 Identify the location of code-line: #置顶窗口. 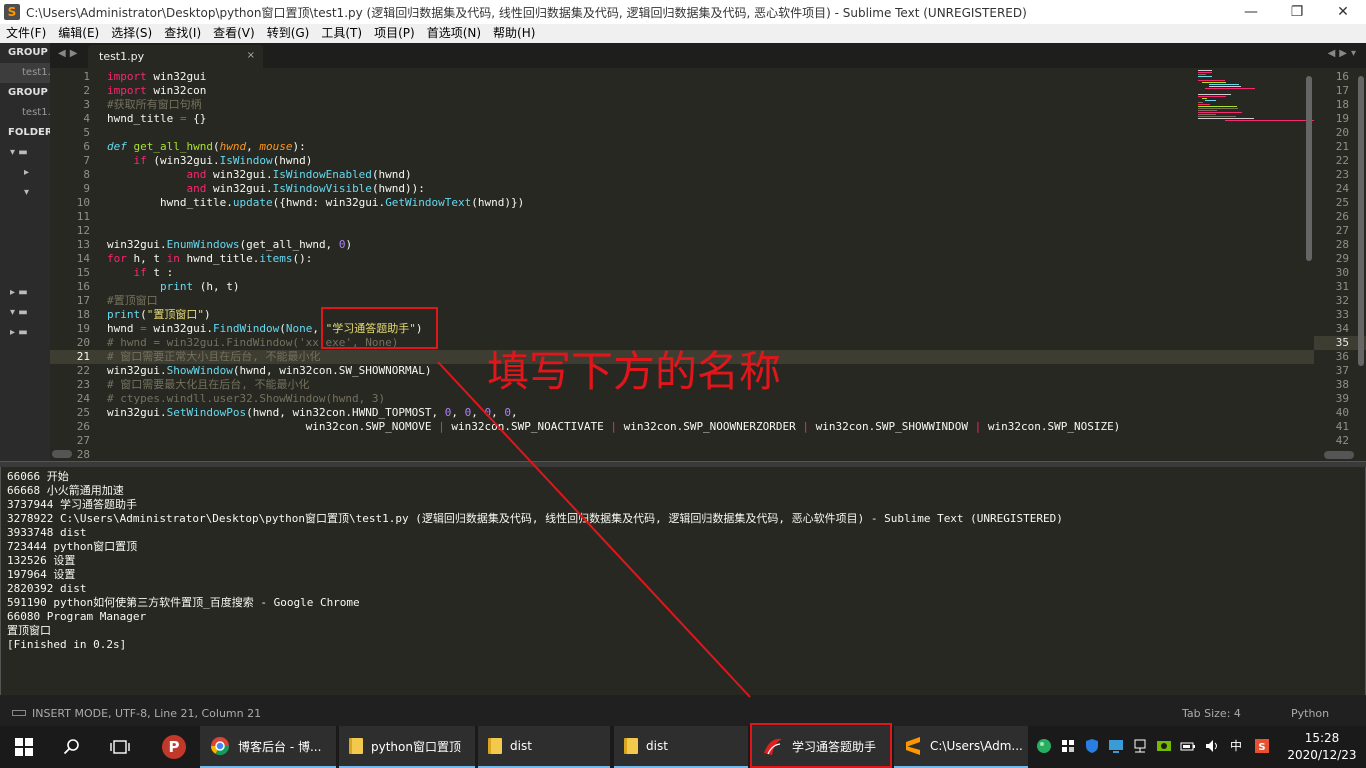
(657, 301).